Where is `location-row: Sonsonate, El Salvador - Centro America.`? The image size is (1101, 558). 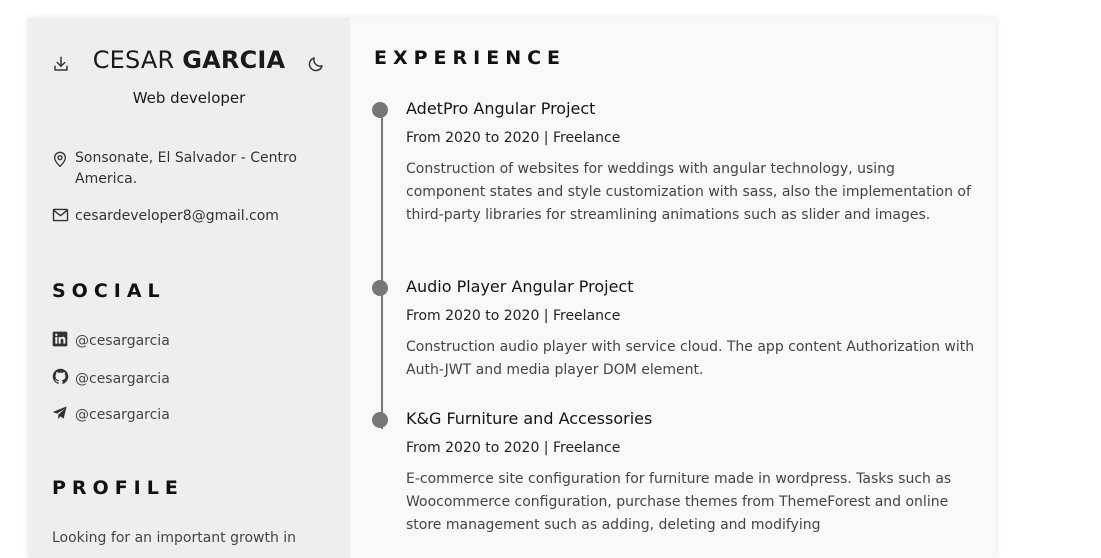
location-row: Sonsonate, El Salvador - Centro America. is located at coordinates (187, 169).